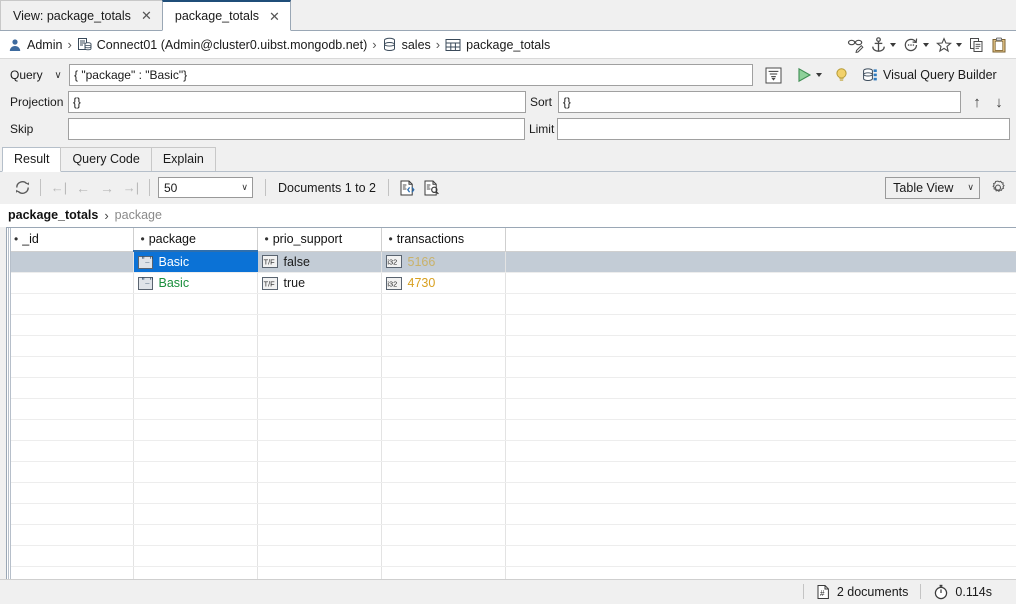 This screenshot has width=1016, height=604. What do you see at coordinates (511, 283) in the screenshot?
I see `table-row: "_" Basic T/F true i32 4730` at bounding box center [511, 283].